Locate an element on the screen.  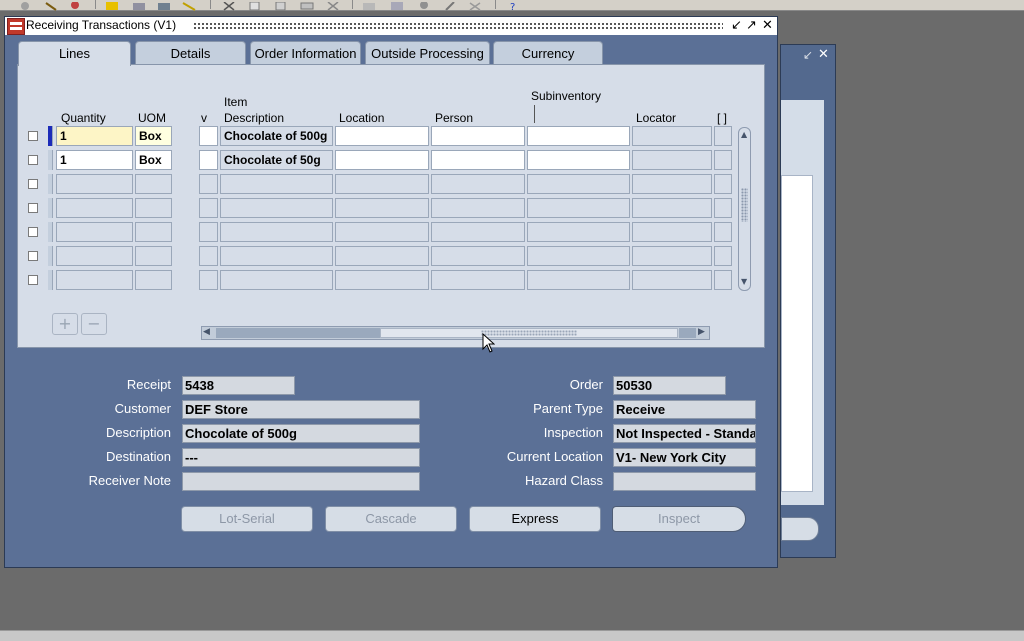
minimize-icon: ↙ is located at coordinates (736, 26).